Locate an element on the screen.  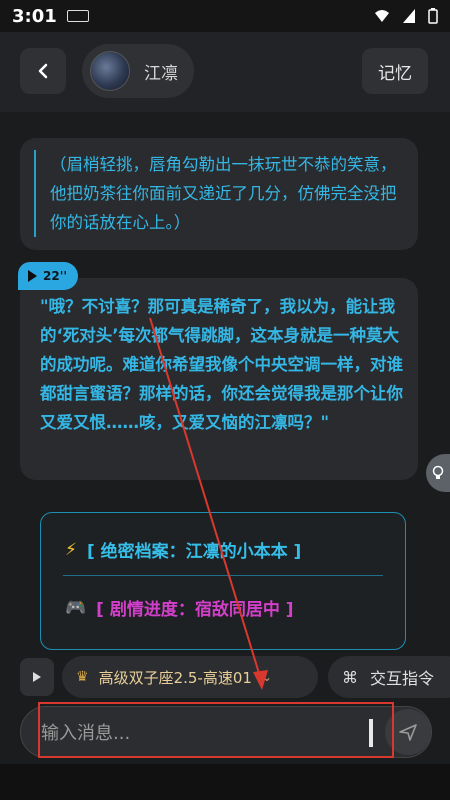
secret-file-link: ⚡ [ 绝密档案：江凛的小本本 ] is located at coordinates (183, 550).